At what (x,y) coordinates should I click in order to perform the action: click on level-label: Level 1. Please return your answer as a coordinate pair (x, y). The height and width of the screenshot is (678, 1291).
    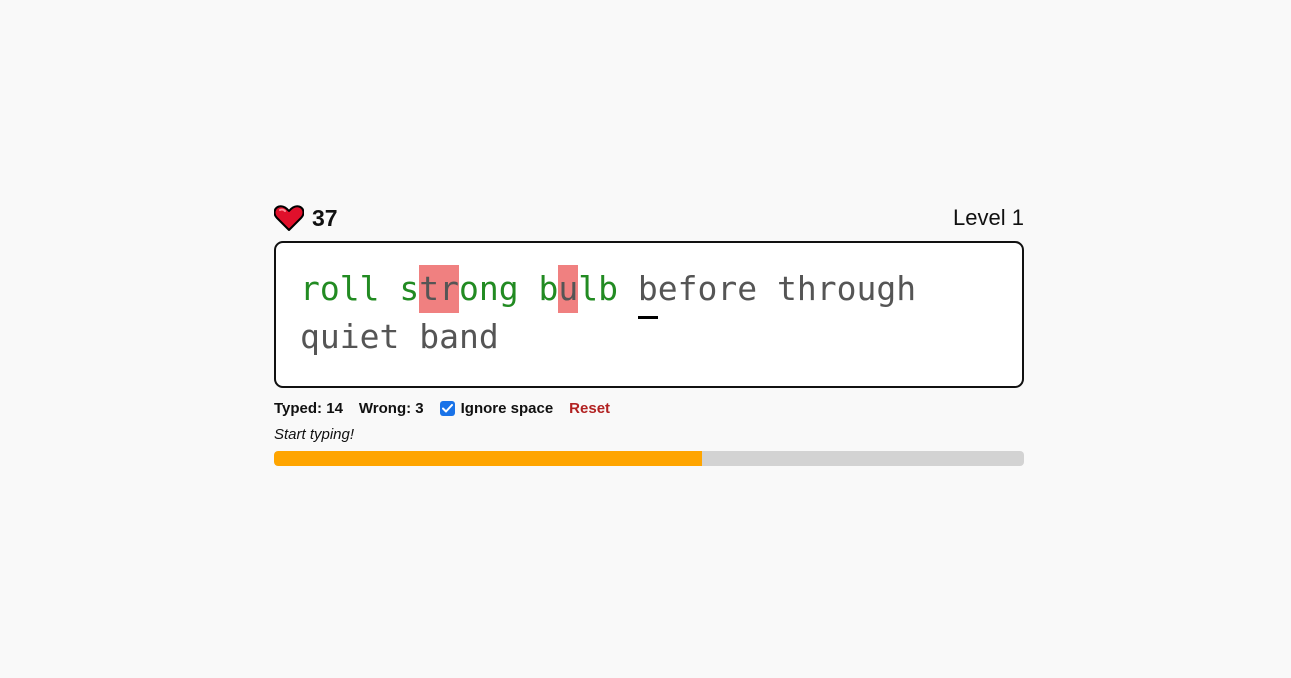
    Looking at the image, I should click on (988, 217).